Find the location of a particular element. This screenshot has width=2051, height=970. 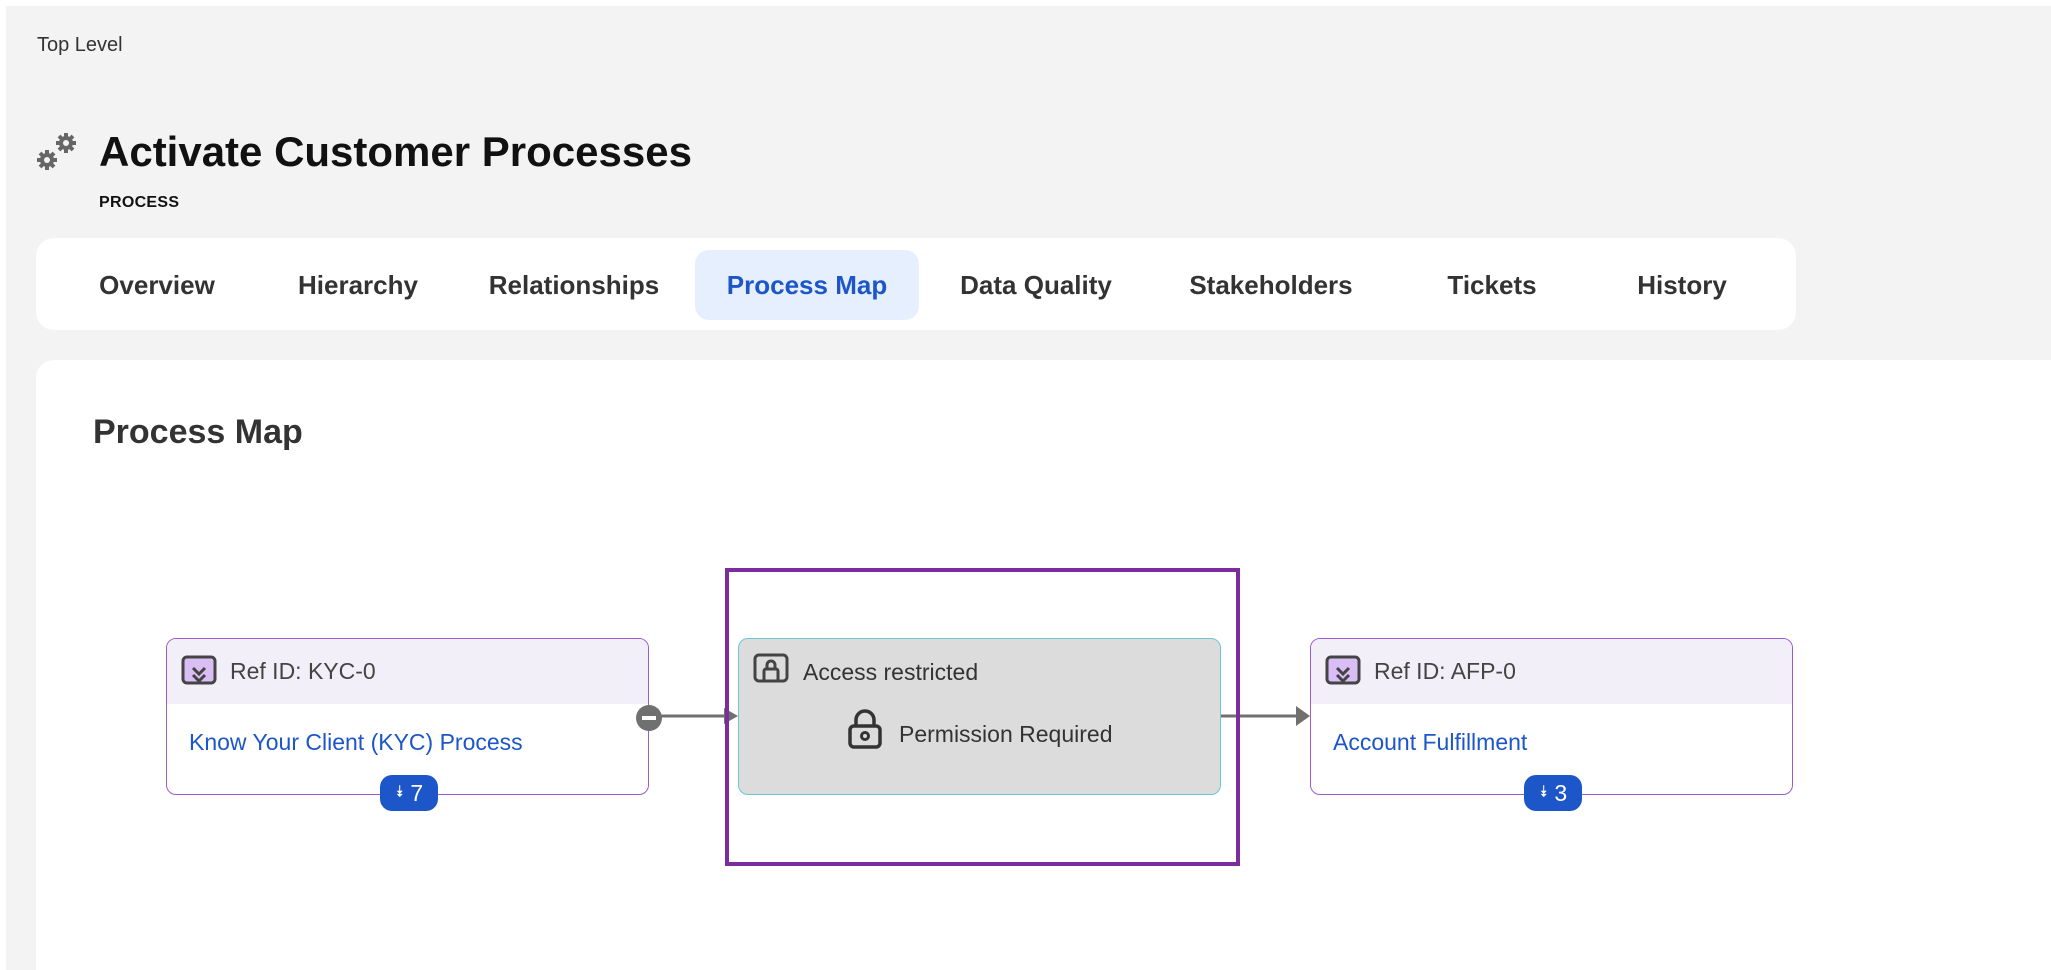

tab-label: Process Map is located at coordinates (807, 284).